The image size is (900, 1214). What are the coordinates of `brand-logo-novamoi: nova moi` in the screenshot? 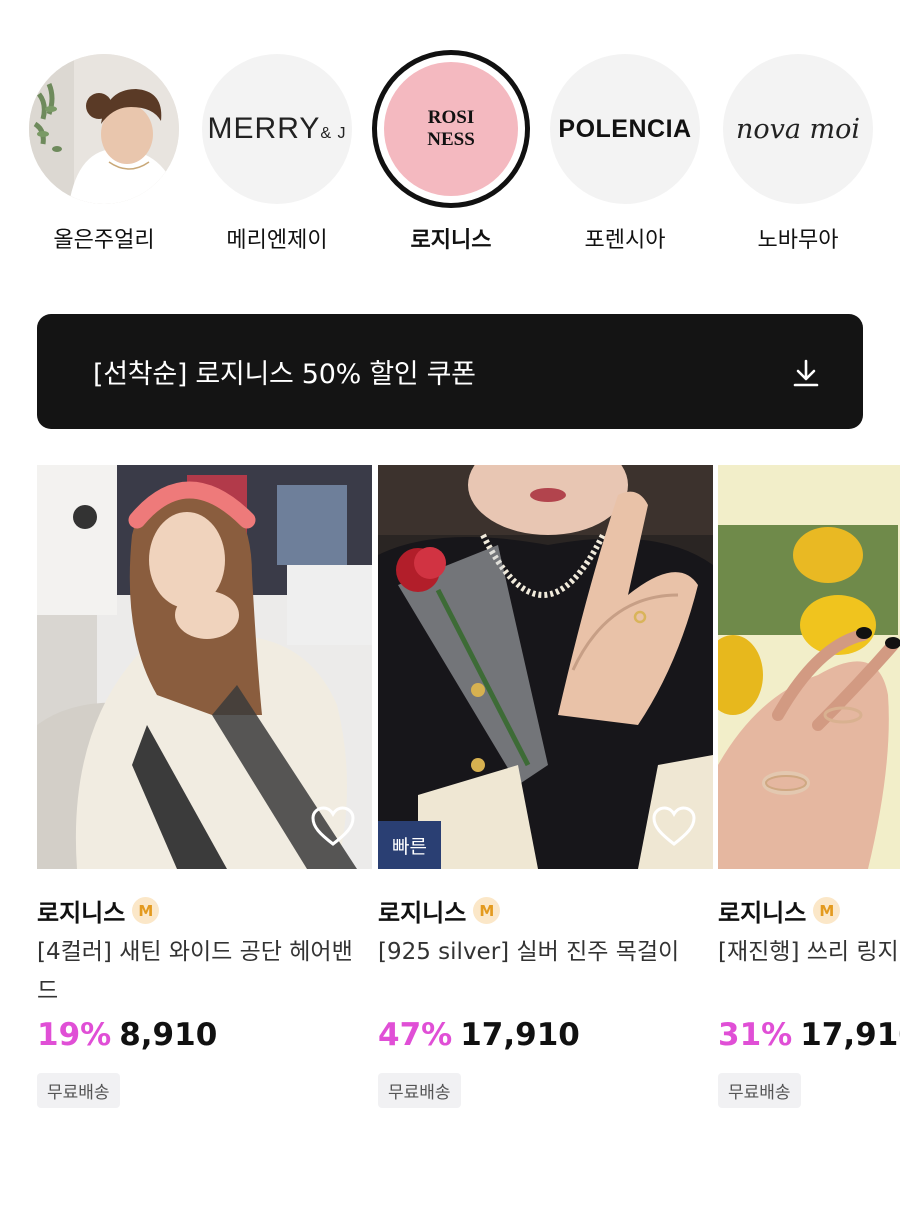 It's located at (798, 129).